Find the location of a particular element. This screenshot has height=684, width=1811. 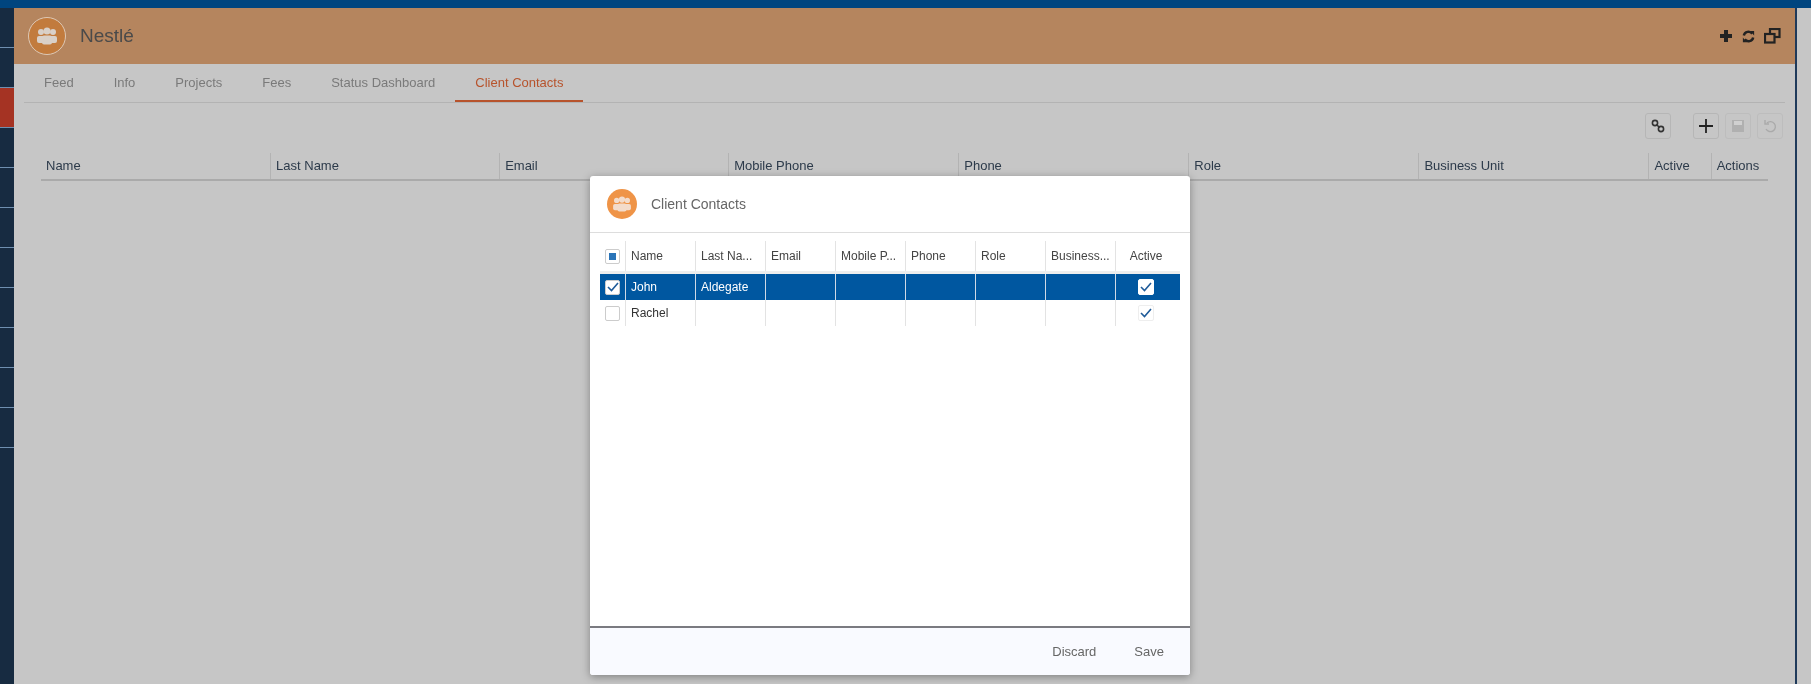

tab: Projects is located at coordinates (199, 83).